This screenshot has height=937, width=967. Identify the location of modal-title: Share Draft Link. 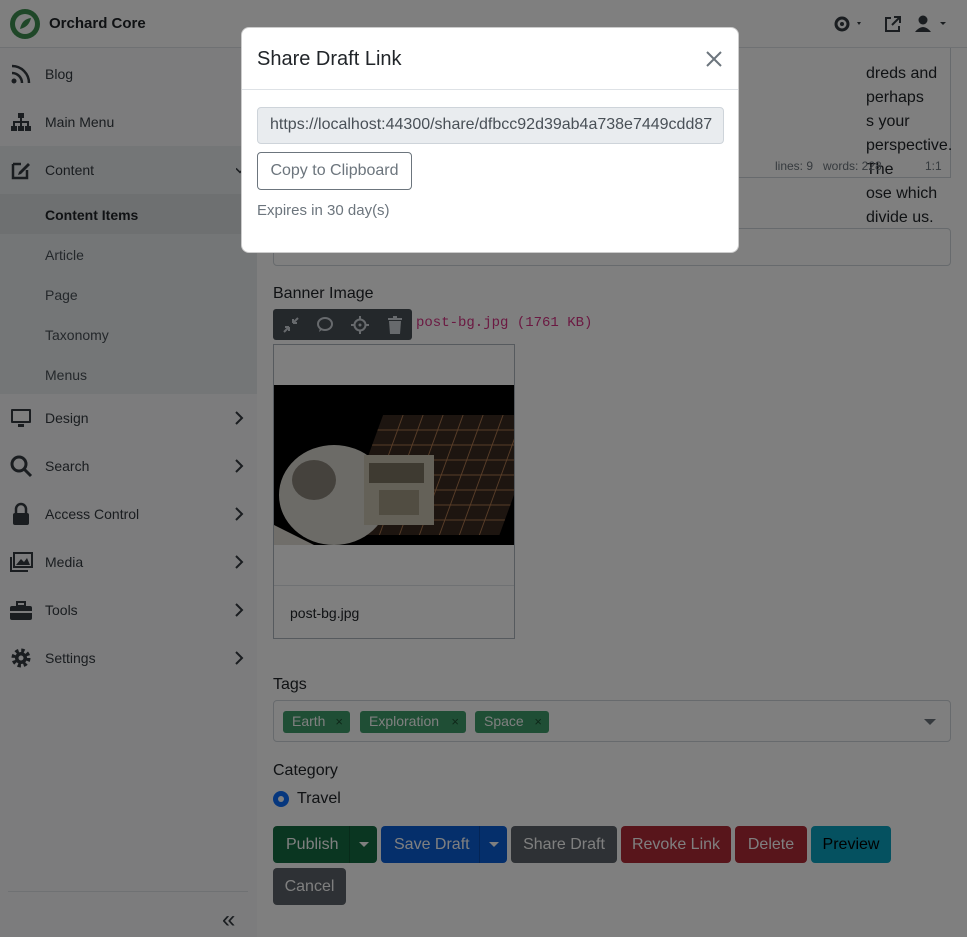
(329, 59).